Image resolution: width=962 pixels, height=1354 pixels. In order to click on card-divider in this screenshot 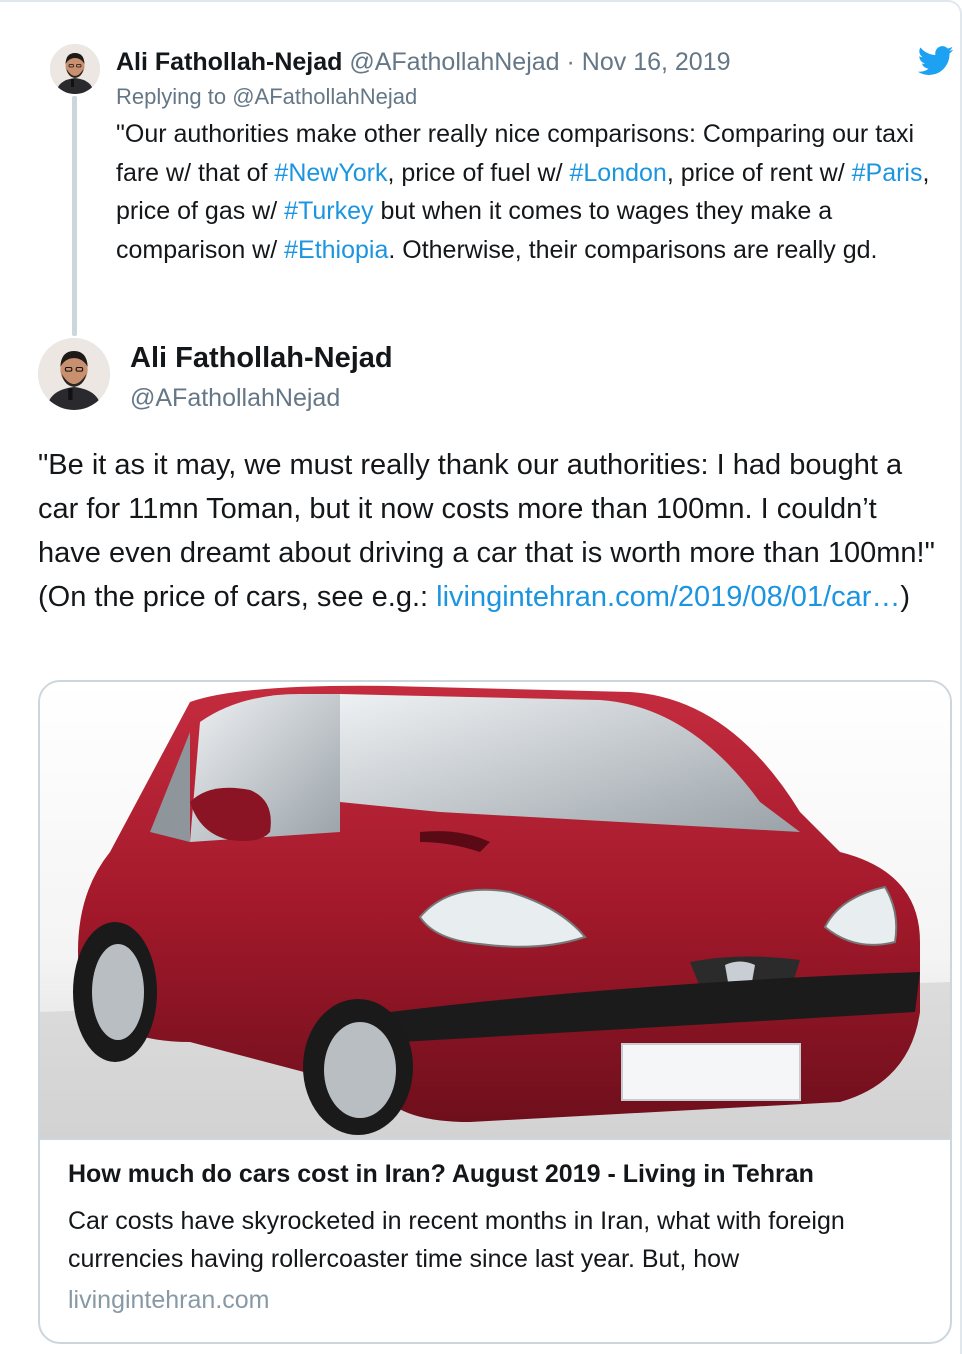, I will do `click(495, 1139)`.